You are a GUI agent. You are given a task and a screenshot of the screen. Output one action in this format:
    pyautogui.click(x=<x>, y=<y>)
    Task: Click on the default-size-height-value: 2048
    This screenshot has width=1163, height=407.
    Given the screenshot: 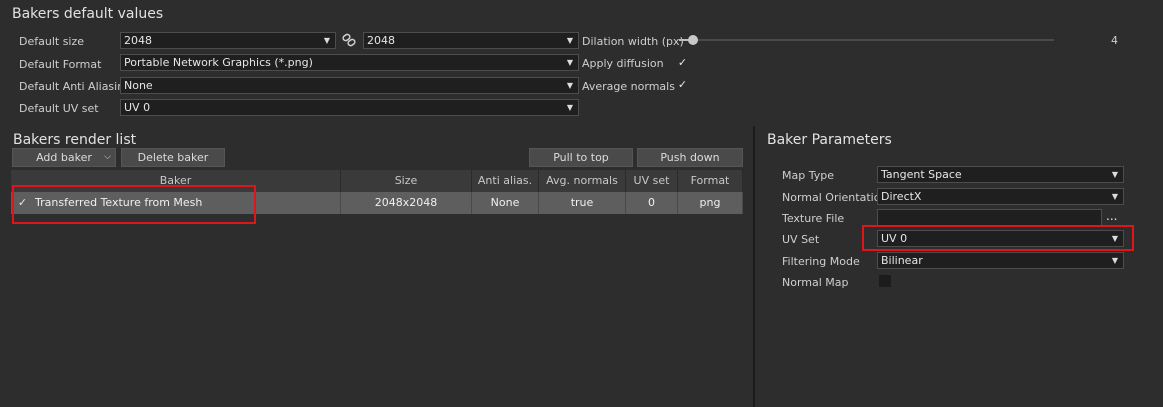 What is the action you would take?
    pyautogui.click(x=381, y=40)
    